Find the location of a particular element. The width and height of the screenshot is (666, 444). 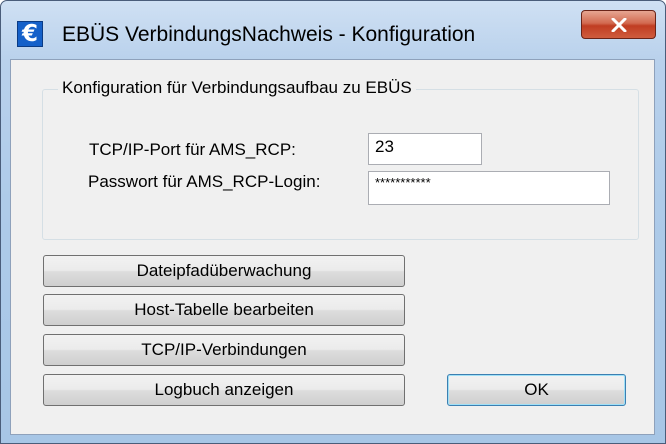

file-watch-button-label: Dateipfadüberwachung is located at coordinates (224, 270).